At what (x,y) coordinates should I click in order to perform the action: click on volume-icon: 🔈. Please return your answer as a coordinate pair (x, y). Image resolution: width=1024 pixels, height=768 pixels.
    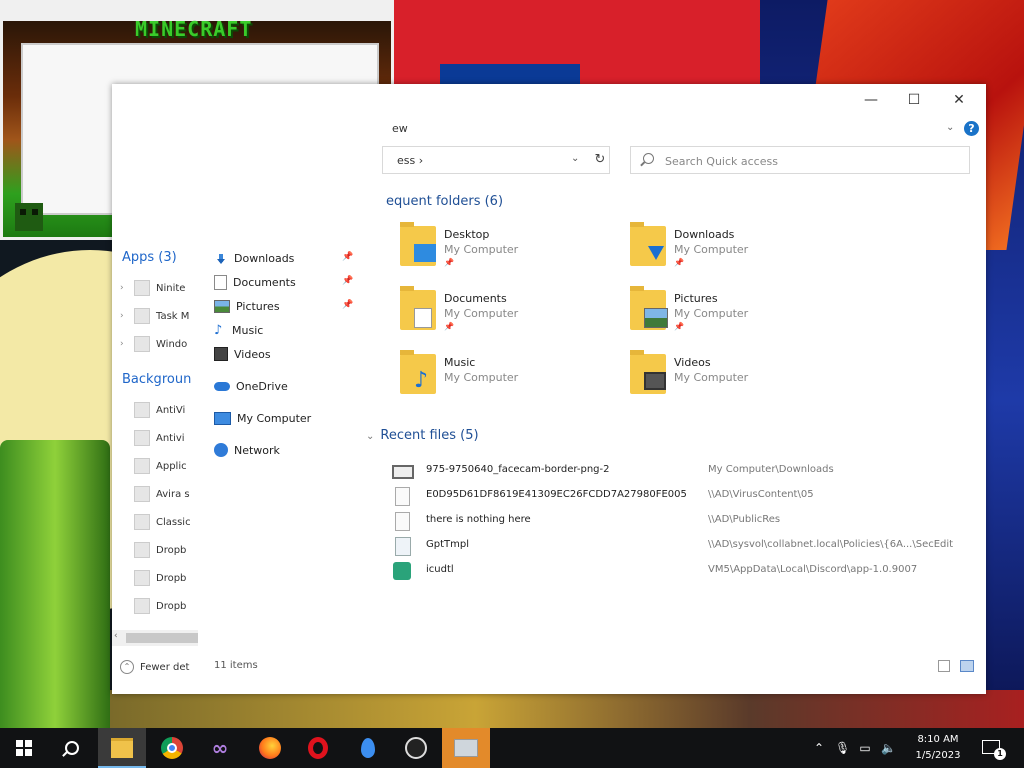
    Looking at the image, I should click on (888, 748).